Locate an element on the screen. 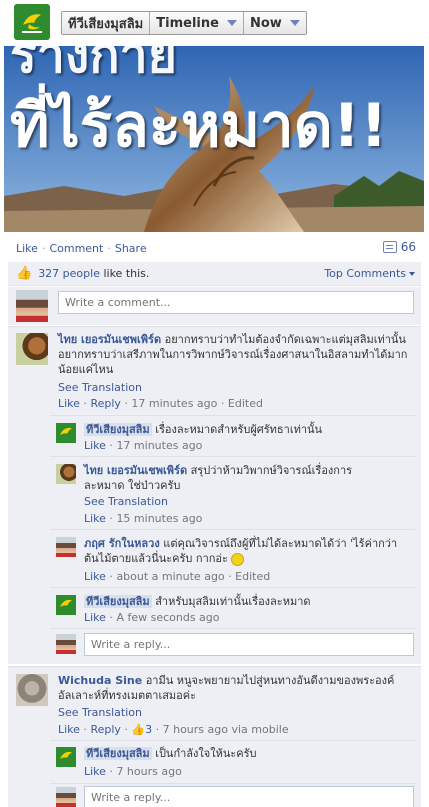 Image resolution: width=429 pixels, height=807 pixels. top-comments-dropdown: Top Comments is located at coordinates (369, 273).